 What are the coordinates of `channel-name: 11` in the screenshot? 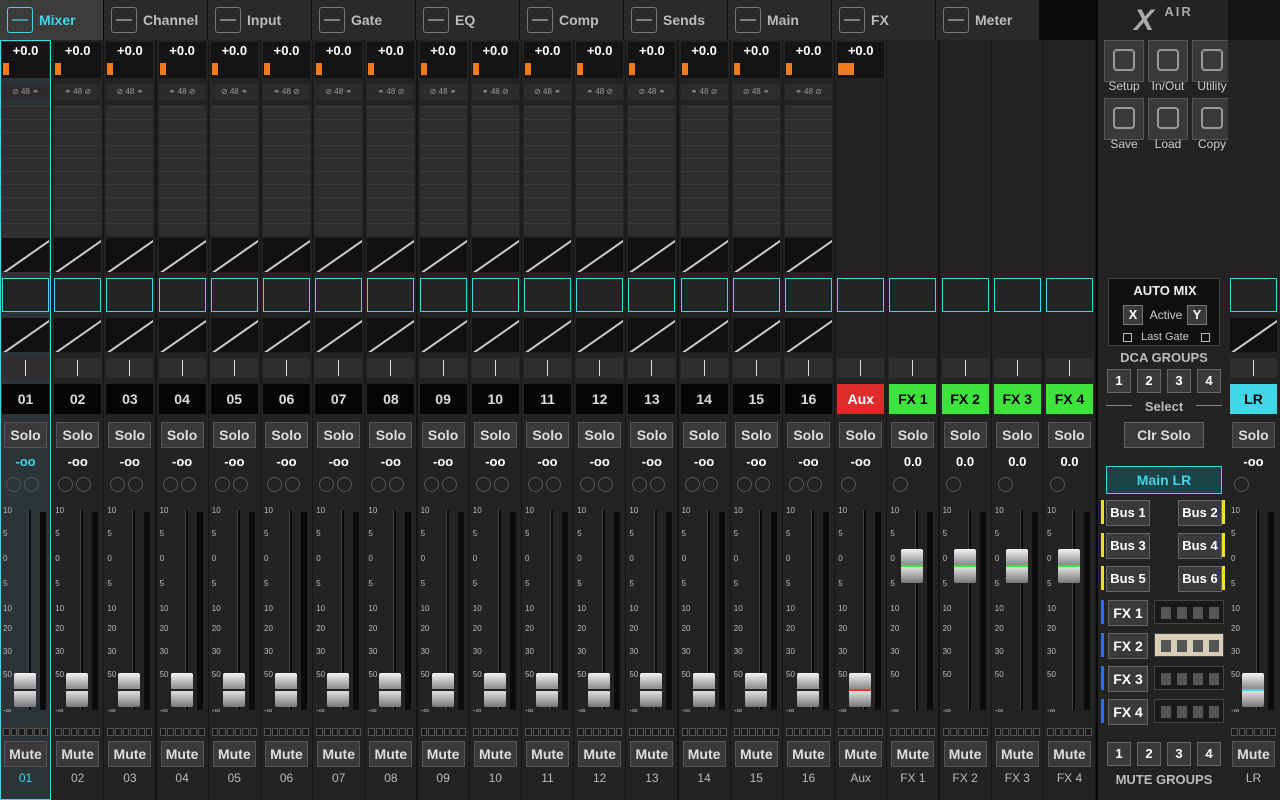 It's located at (547, 399).